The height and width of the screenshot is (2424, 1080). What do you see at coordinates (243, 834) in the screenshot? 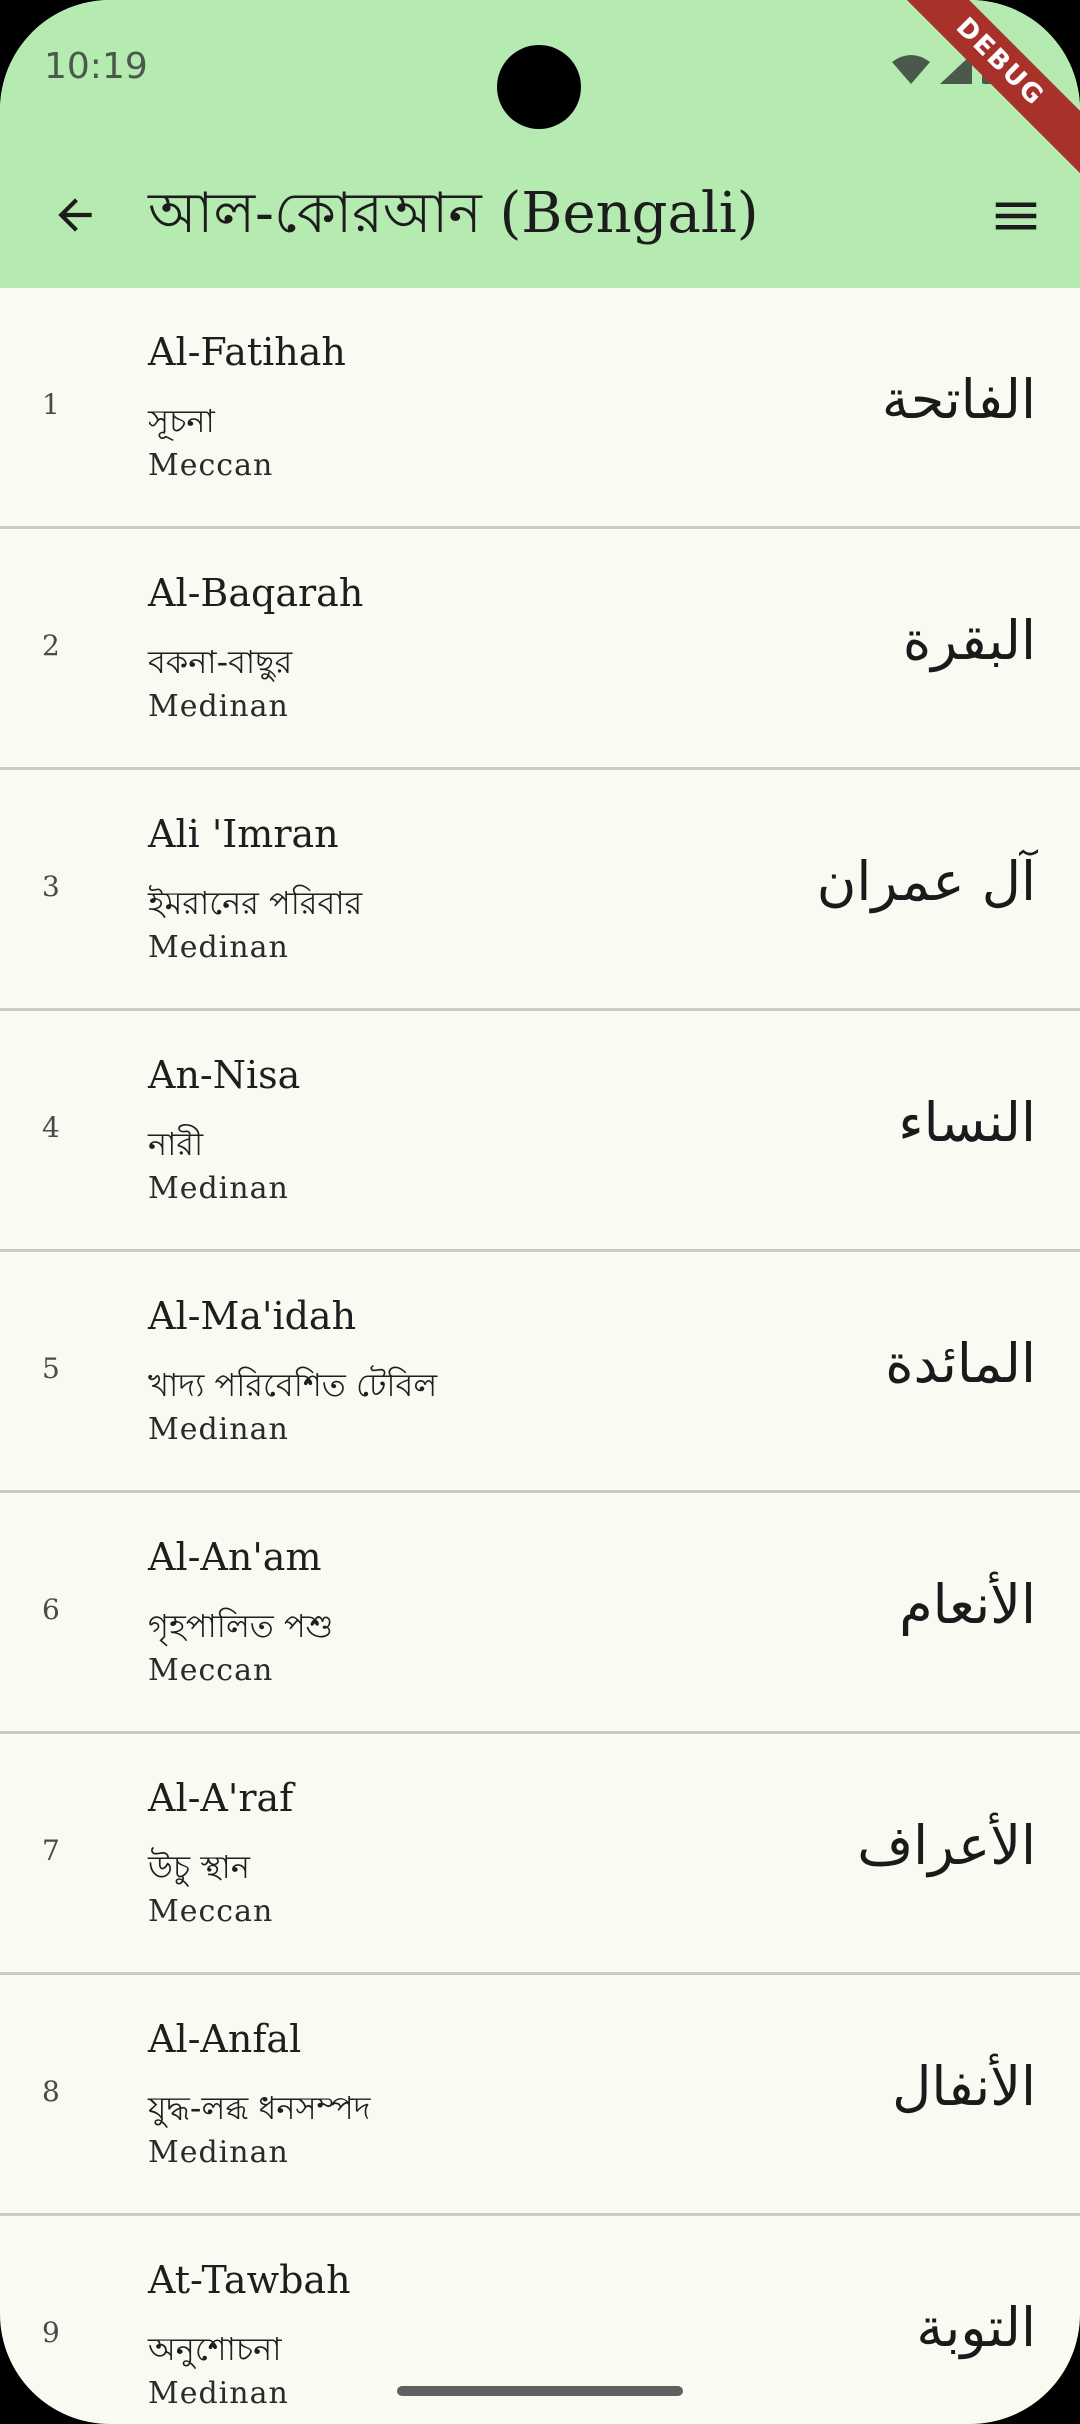
I see `surah-name-english: Ali 'Imran` at bounding box center [243, 834].